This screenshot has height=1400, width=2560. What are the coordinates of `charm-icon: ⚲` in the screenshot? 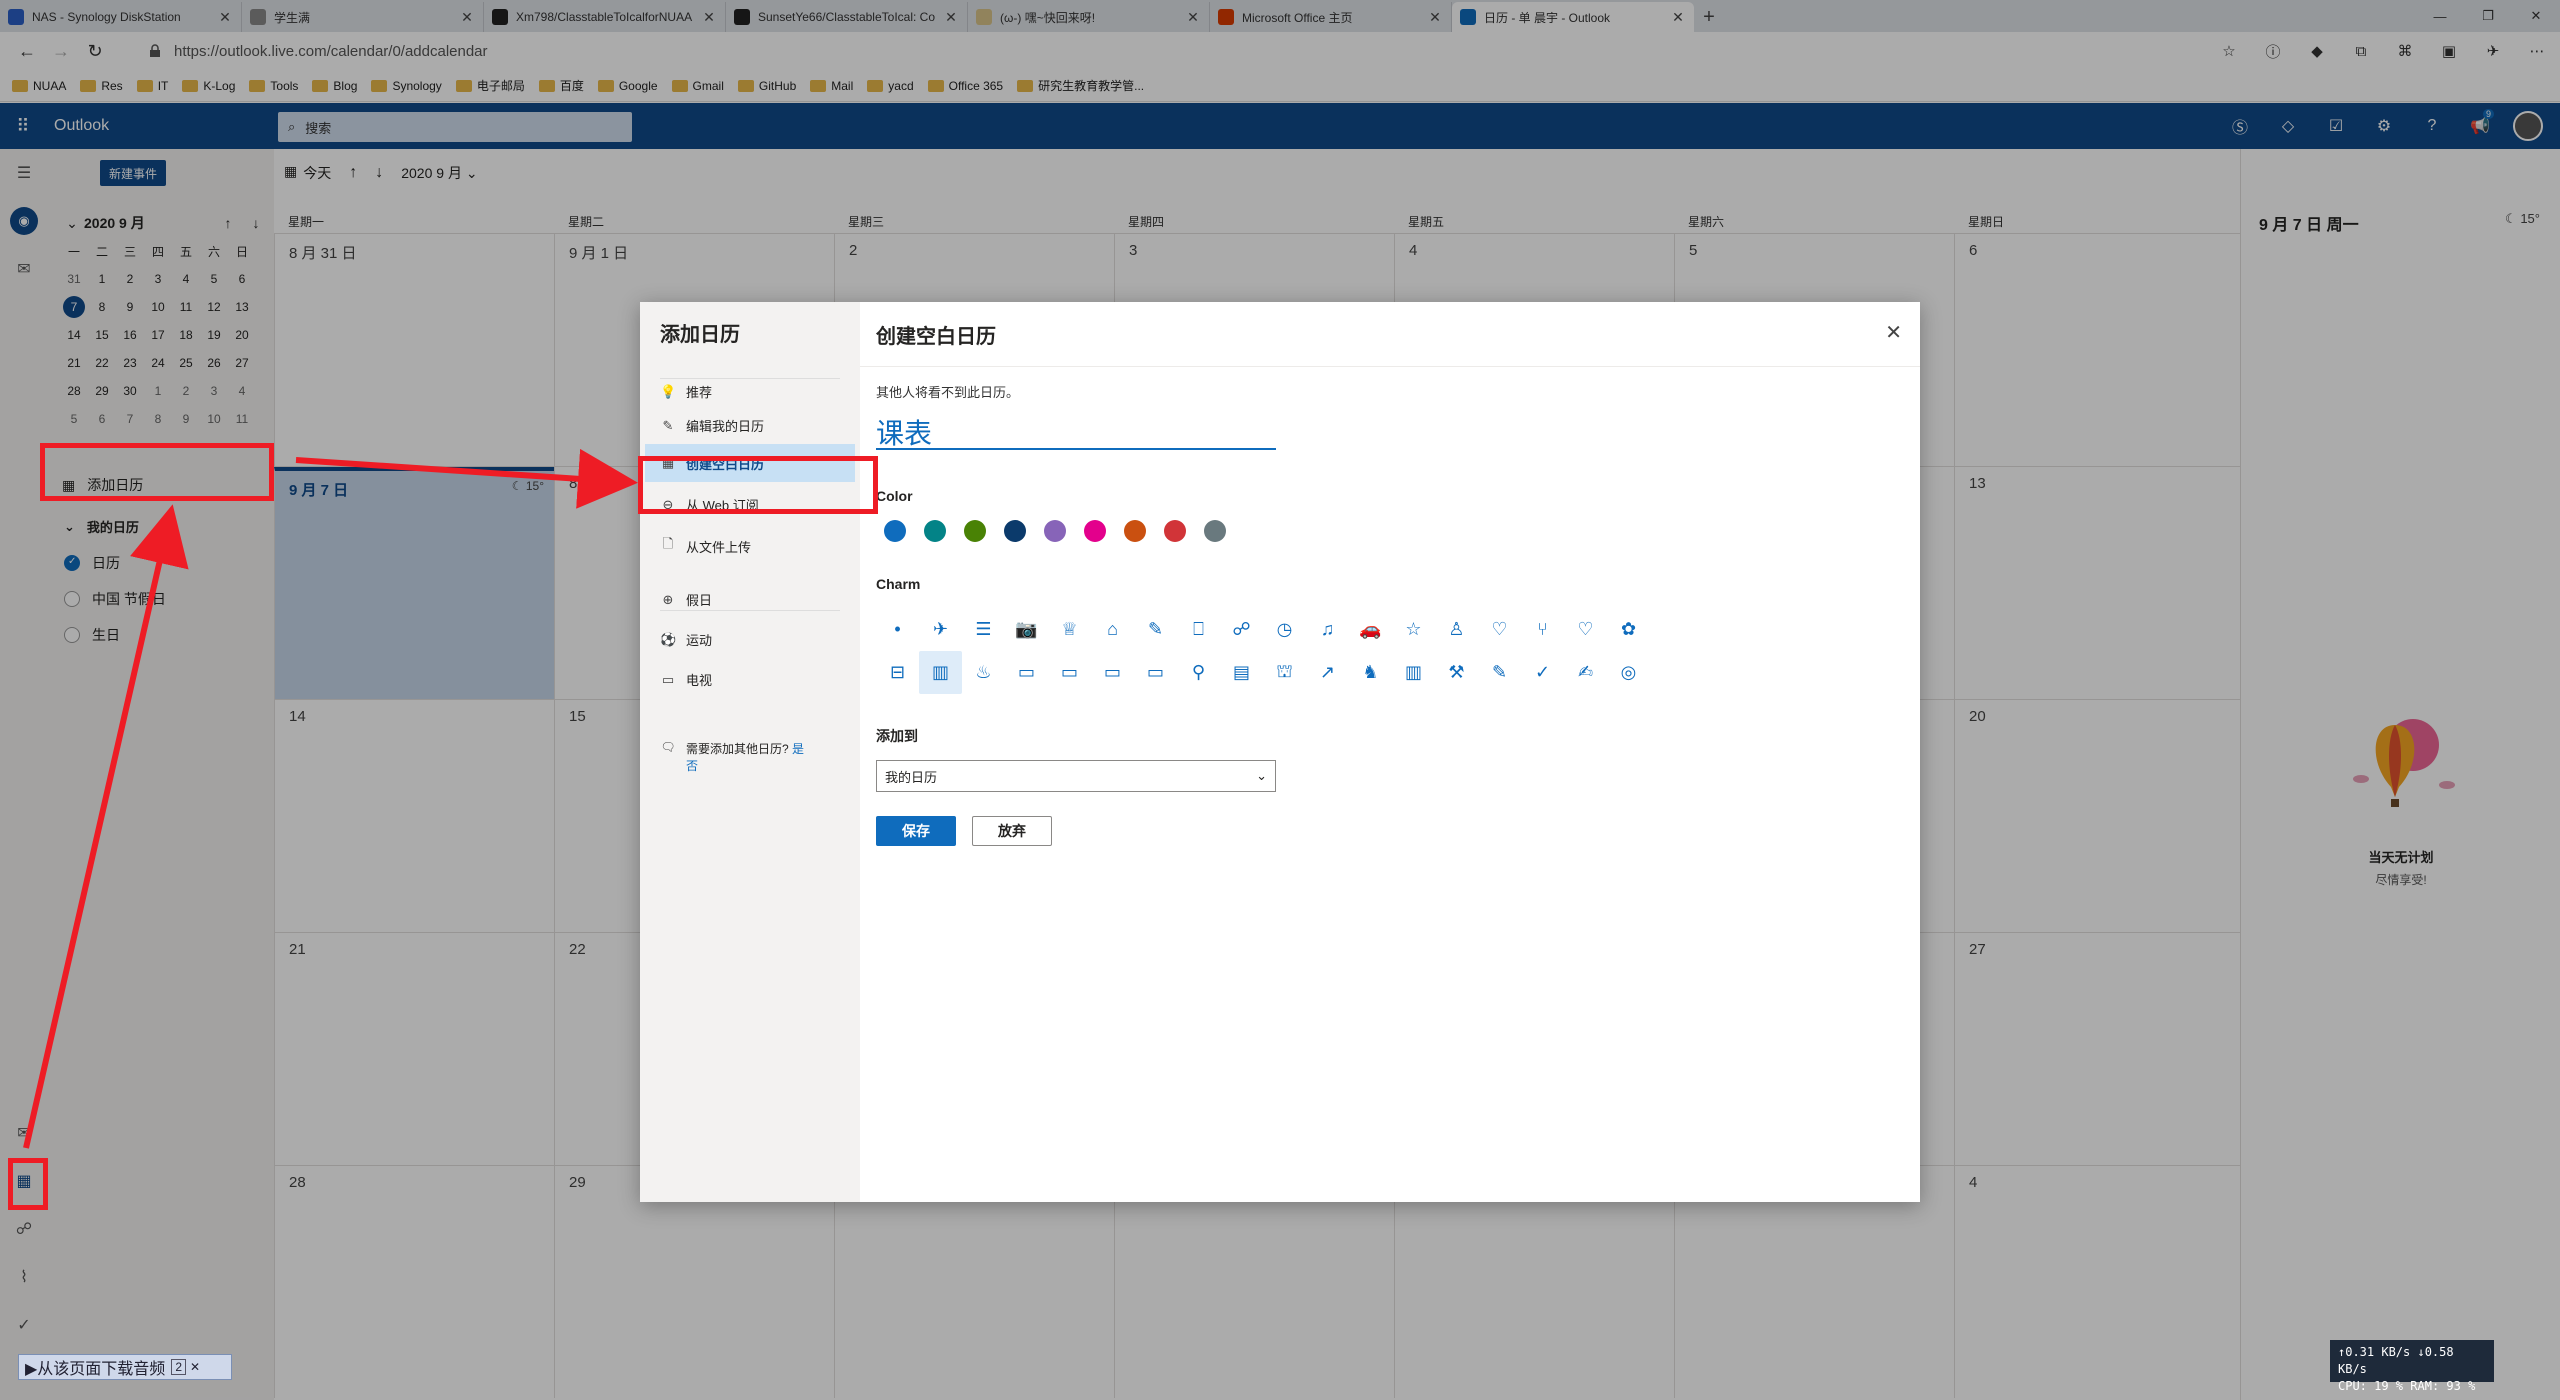 It's located at (1198, 672).